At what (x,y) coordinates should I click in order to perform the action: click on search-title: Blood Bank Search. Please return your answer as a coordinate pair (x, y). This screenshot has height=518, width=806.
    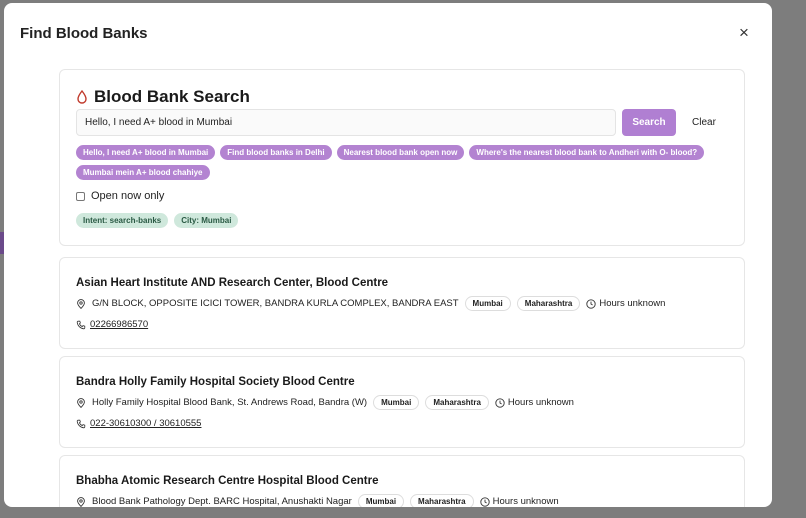
    Looking at the image, I should click on (172, 96).